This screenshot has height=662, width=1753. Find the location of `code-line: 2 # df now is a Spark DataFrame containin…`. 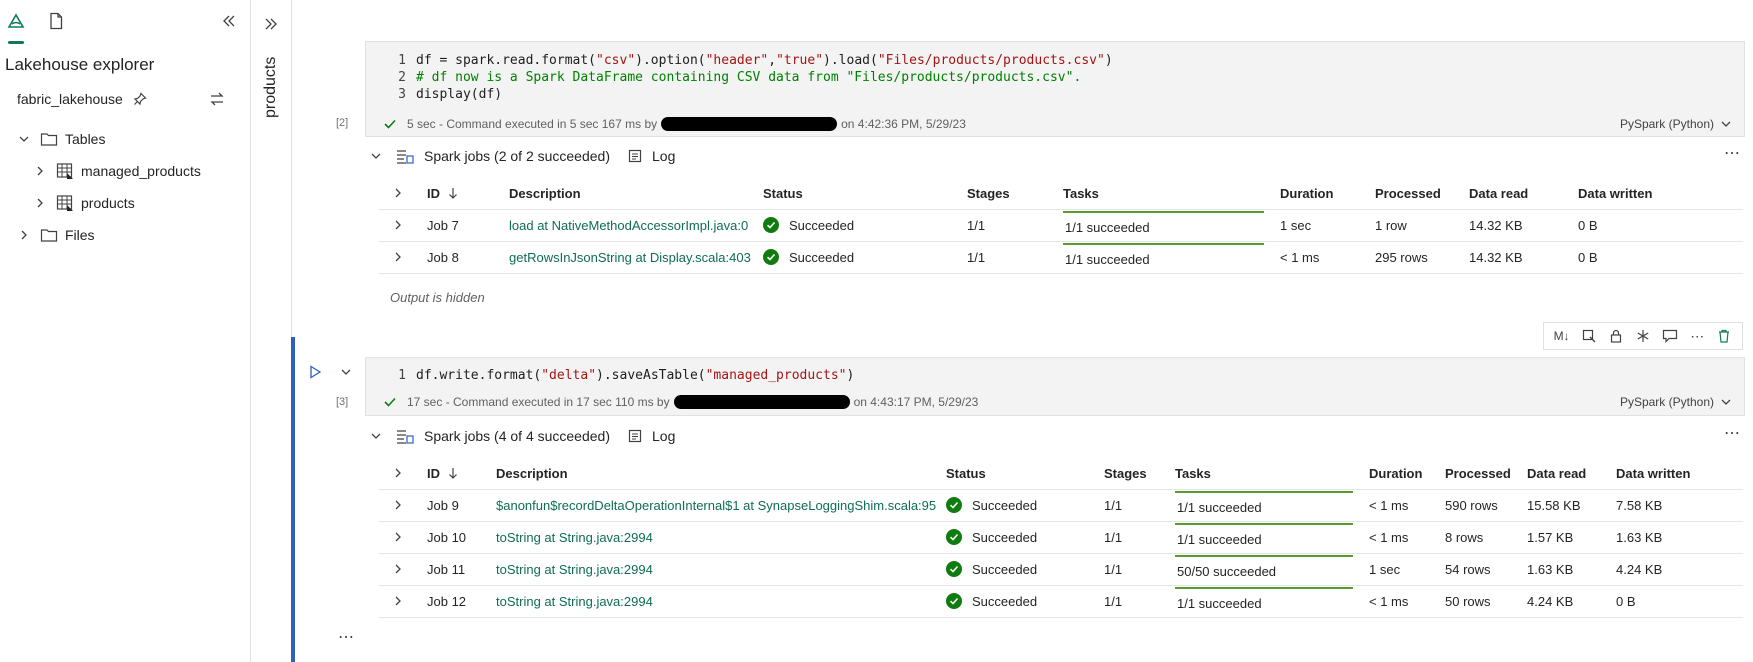

code-line: 2 # df now is a Spark DataFrame containin… is located at coordinates (723, 77).